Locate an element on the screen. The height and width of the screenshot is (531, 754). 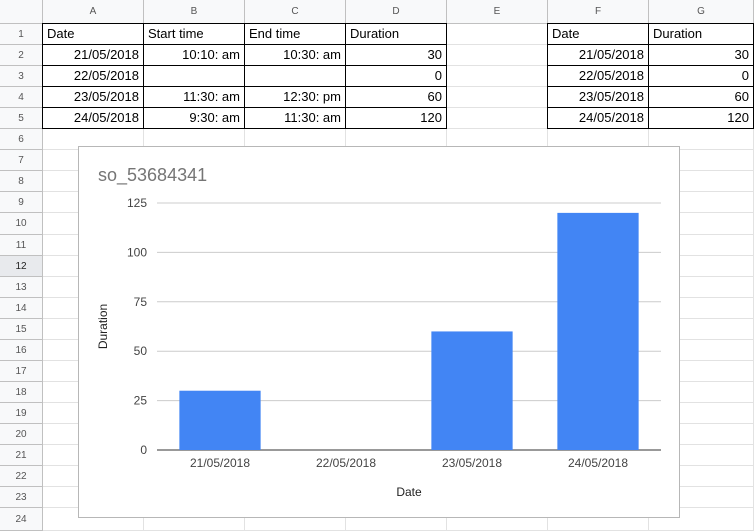
row-header-1: 1 is located at coordinates (21, 34).